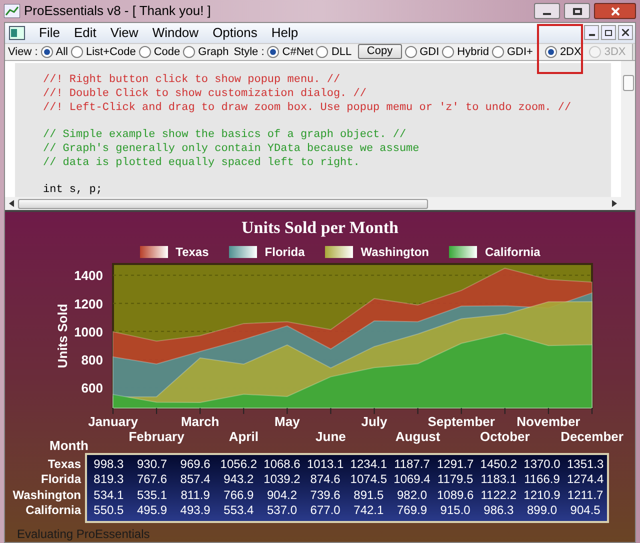 This screenshot has width=640, height=543. Describe the element at coordinates (152, 464) in the screenshot. I see `table-cell-text: 930.7` at that location.